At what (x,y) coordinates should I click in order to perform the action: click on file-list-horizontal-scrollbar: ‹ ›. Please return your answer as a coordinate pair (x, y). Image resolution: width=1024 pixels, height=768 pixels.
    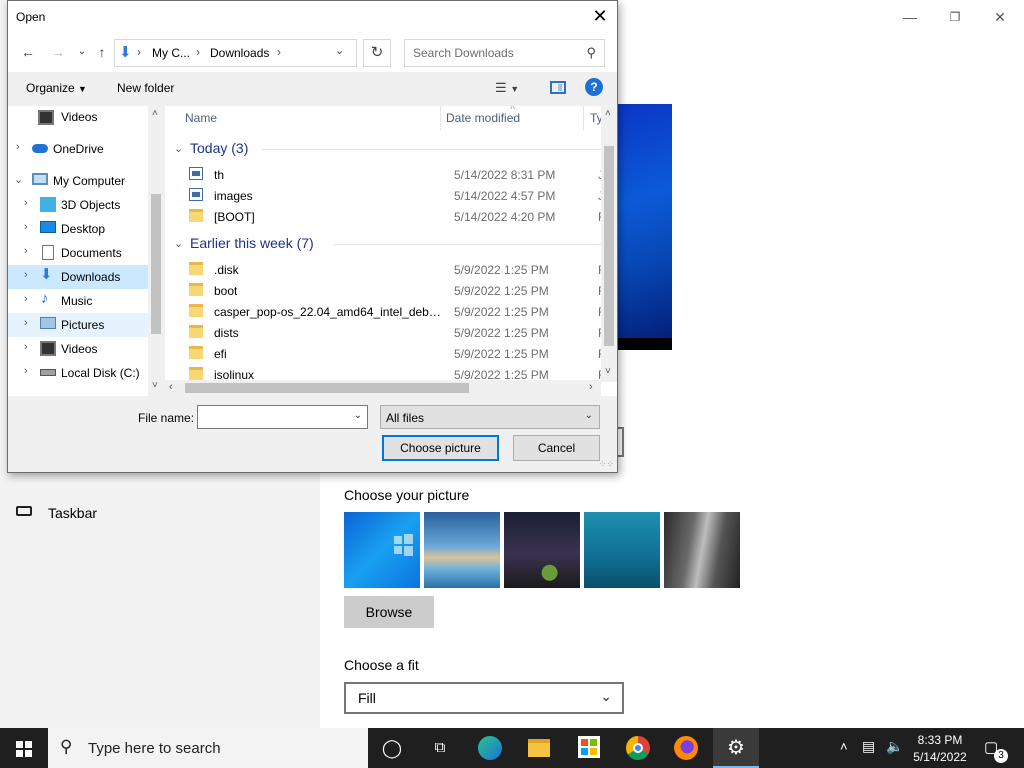
    Looking at the image, I should click on (383, 388).